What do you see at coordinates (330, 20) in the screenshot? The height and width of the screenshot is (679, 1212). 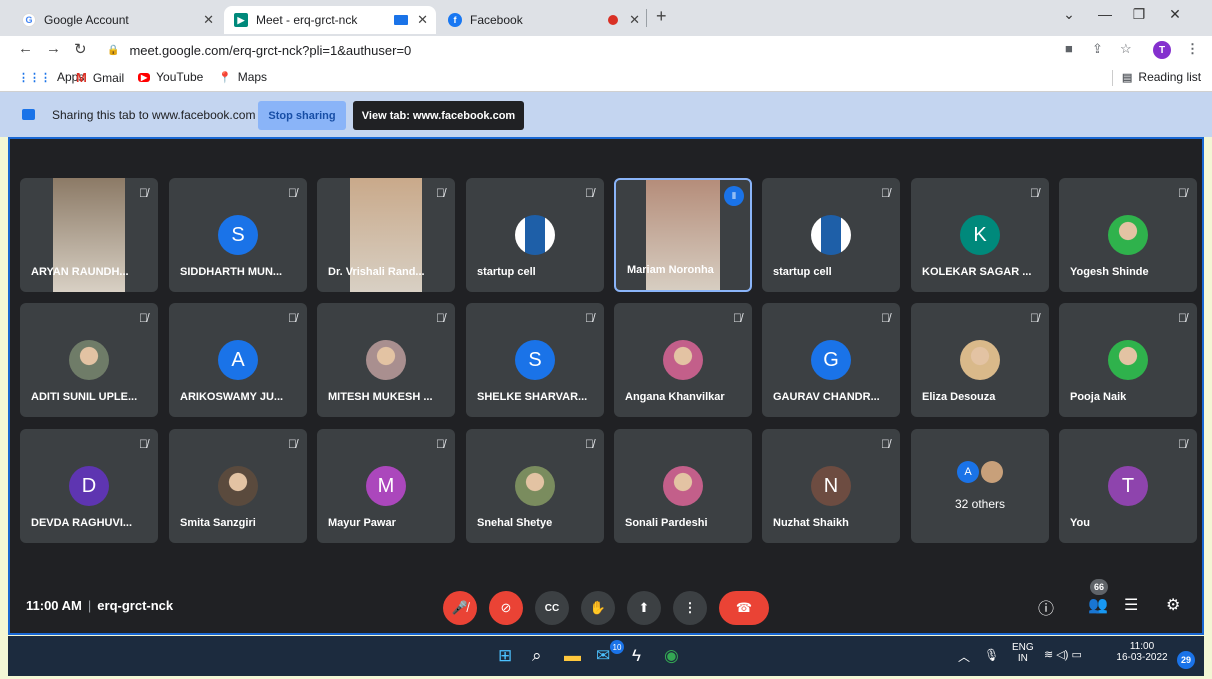 I see `tab-meet: ▶ Meet - erq-grct-nck ✕` at bounding box center [330, 20].